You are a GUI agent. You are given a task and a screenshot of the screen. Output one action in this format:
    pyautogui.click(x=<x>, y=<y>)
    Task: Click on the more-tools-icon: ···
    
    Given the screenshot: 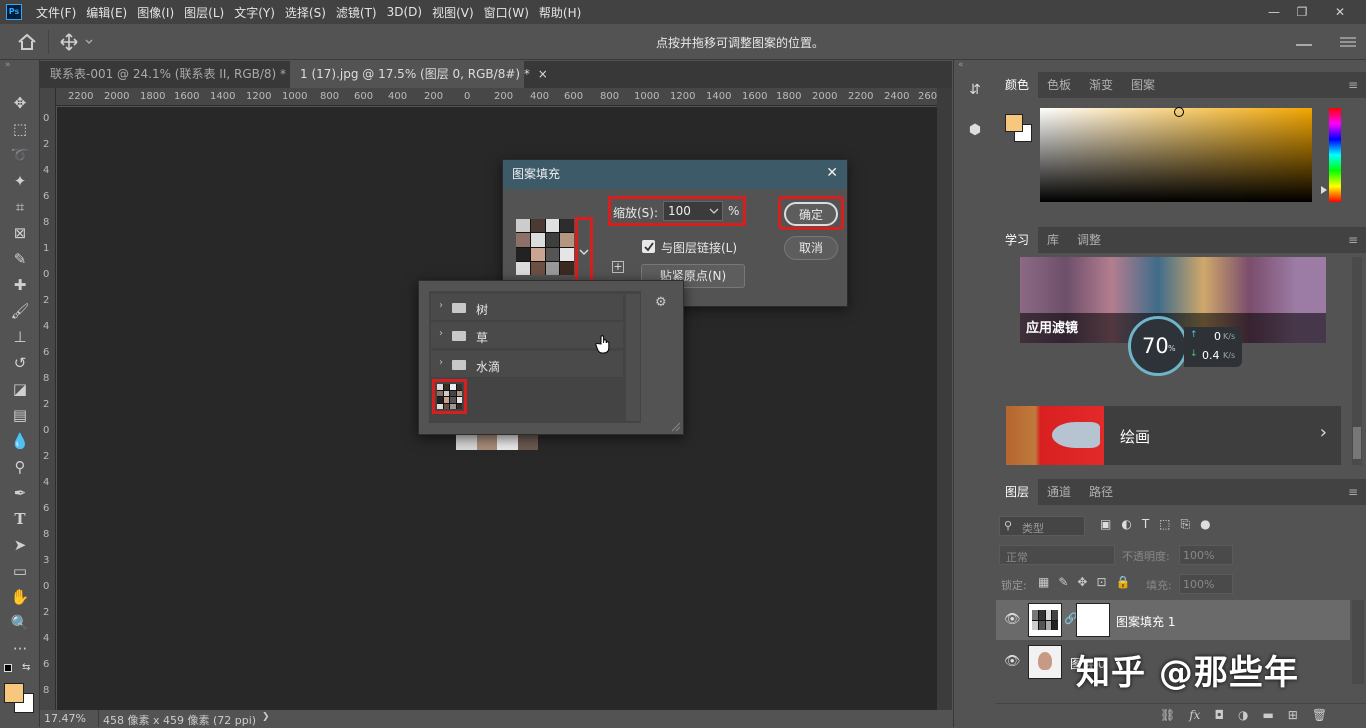 What is the action you would take?
    pyautogui.click(x=20, y=649)
    